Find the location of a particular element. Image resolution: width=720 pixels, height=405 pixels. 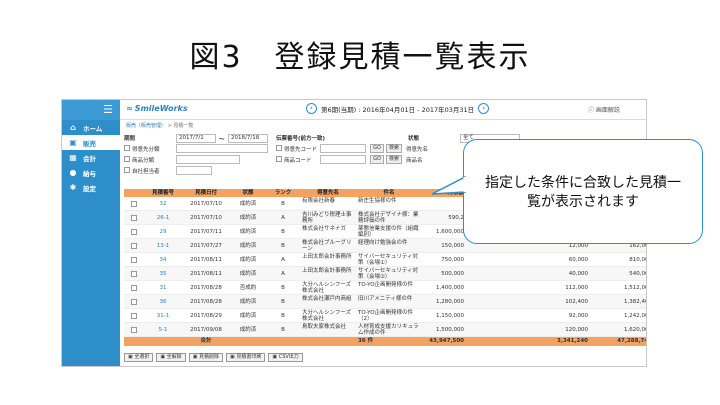

sidebar-item-label: 会計 is located at coordinates (89, 158).